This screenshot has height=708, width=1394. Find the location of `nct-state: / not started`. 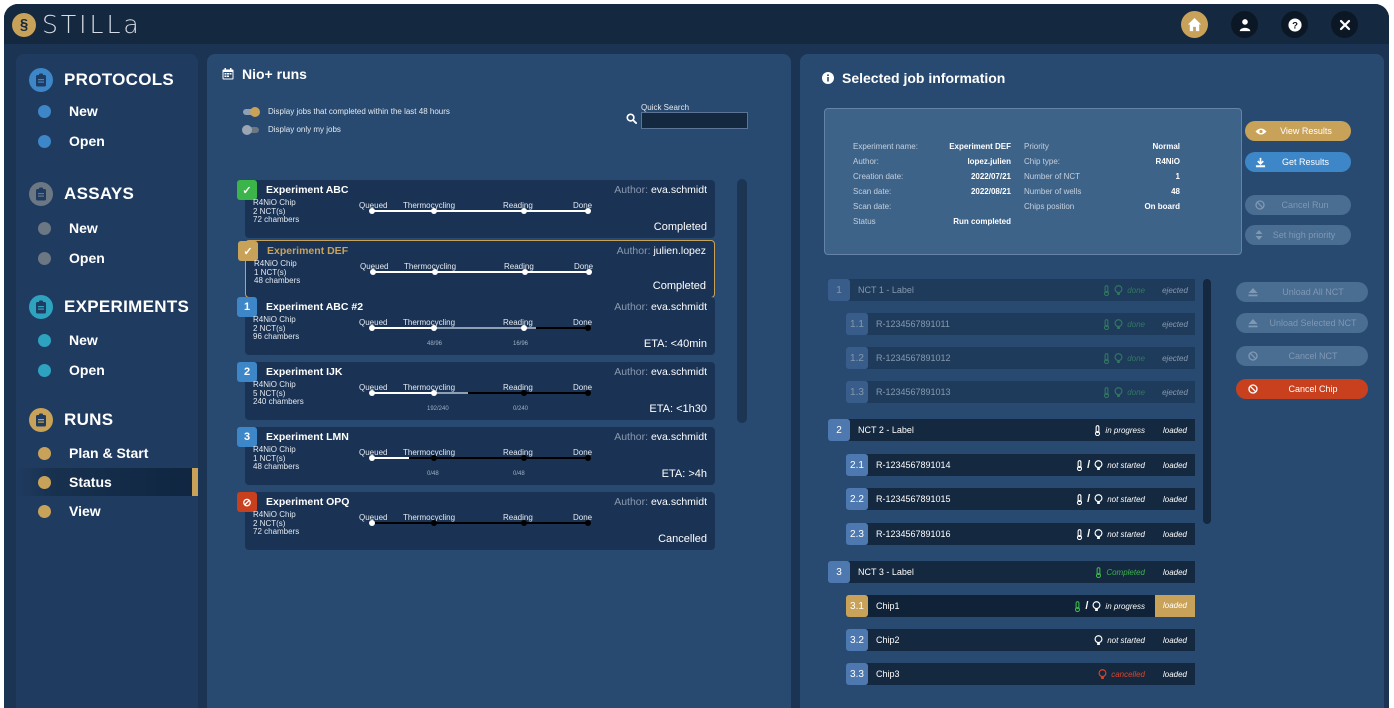

nct-state: / not started is located at coordinates (1110, 499).